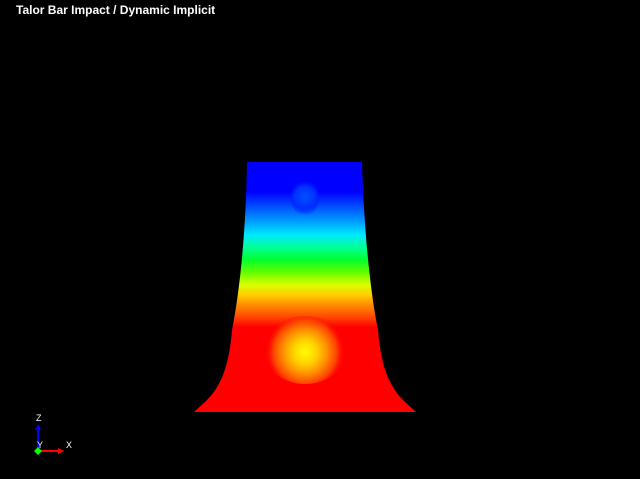 This screenshot has height=479, width=640. I want to click on top-contour-bulge, so click(305, 198).